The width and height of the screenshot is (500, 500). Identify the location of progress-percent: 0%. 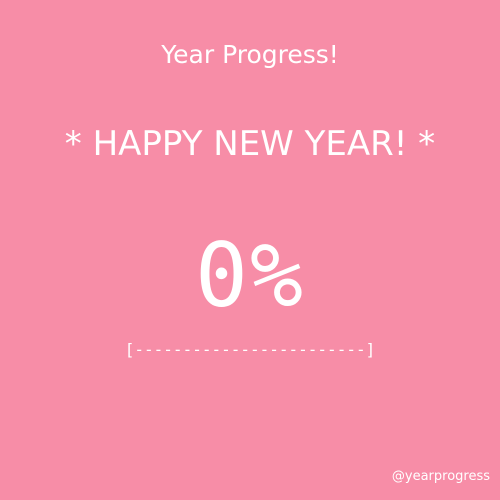
(250, 275).